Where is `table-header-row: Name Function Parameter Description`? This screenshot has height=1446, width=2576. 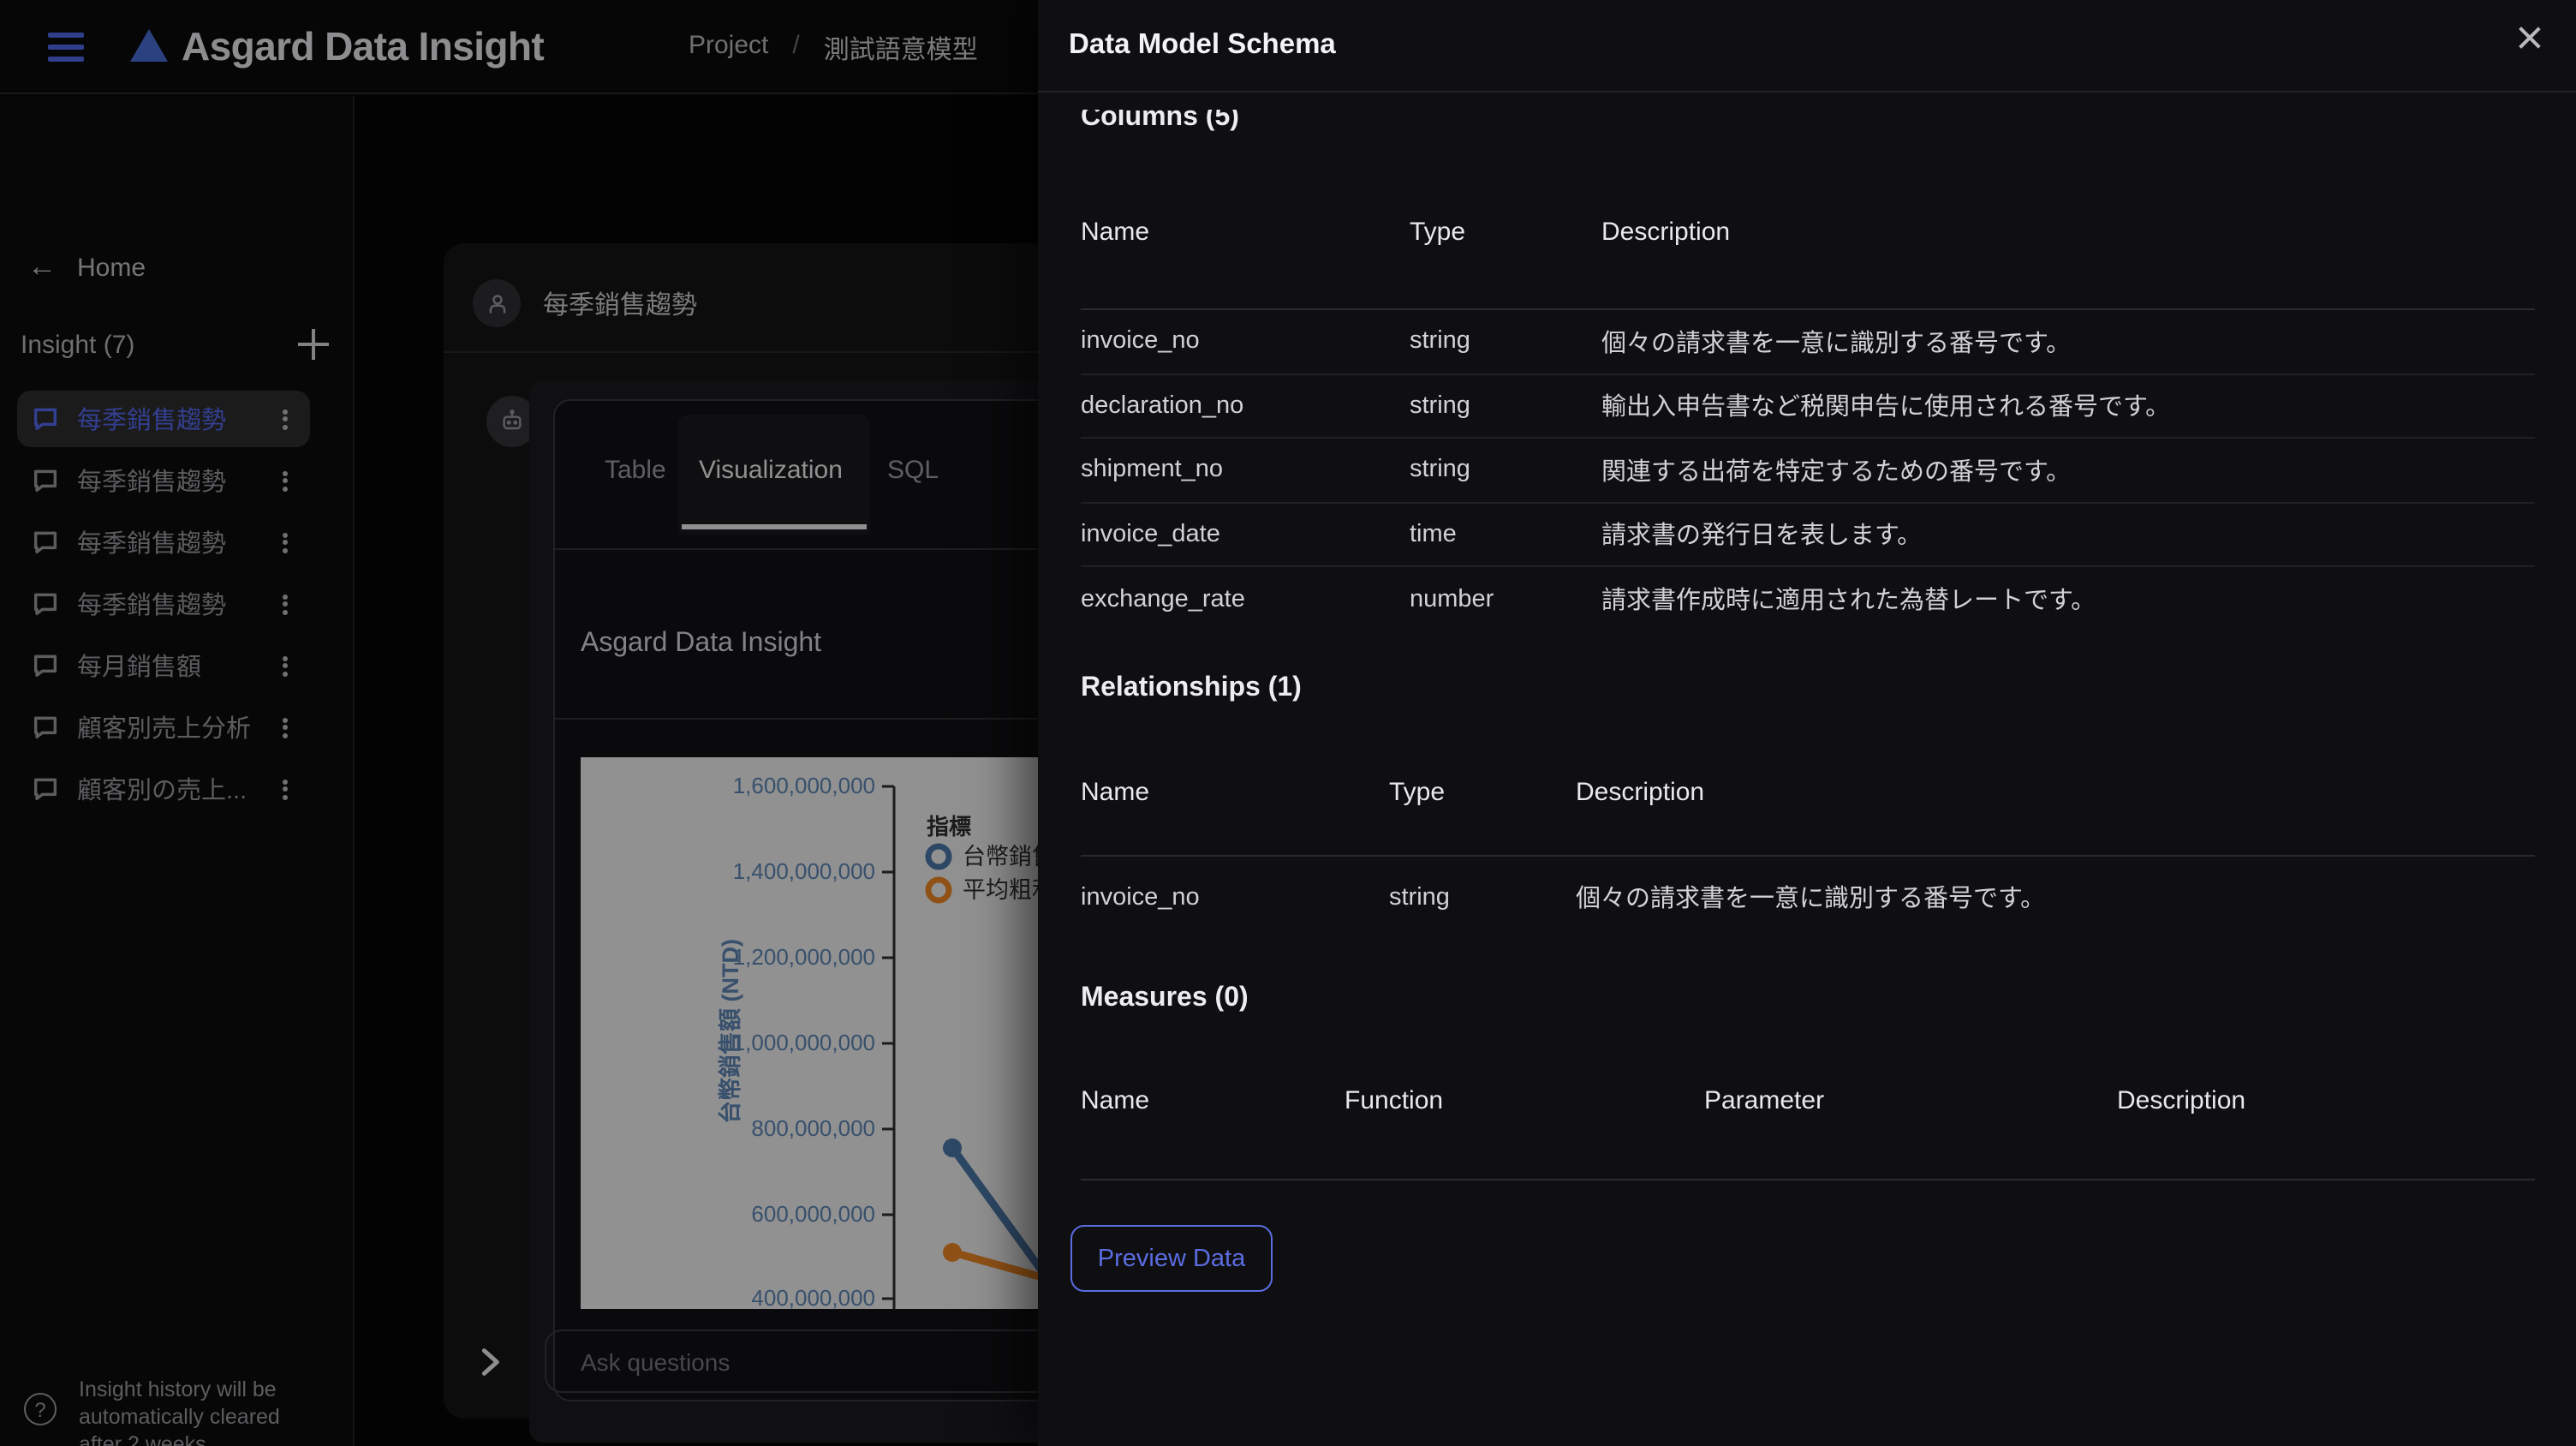
table-header-row: Name Function Parameter Description is located at coordinates (1808, 1133).